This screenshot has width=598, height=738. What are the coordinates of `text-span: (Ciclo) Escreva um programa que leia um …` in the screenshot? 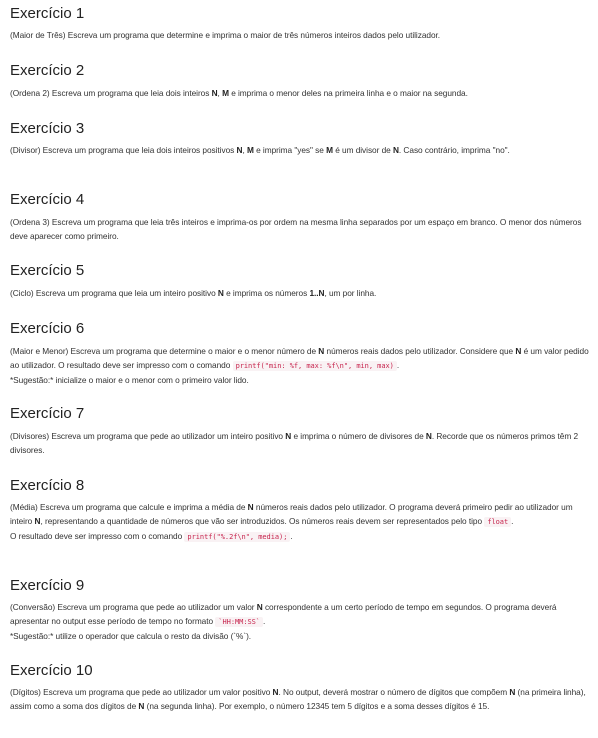 It's located at (114, 293).